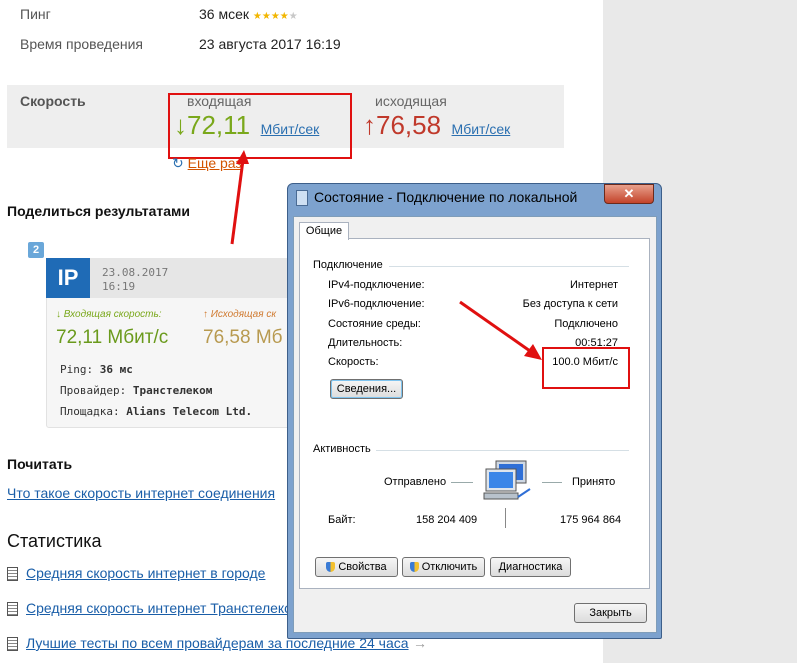  I want to click on sent-line, so click(462, 482).